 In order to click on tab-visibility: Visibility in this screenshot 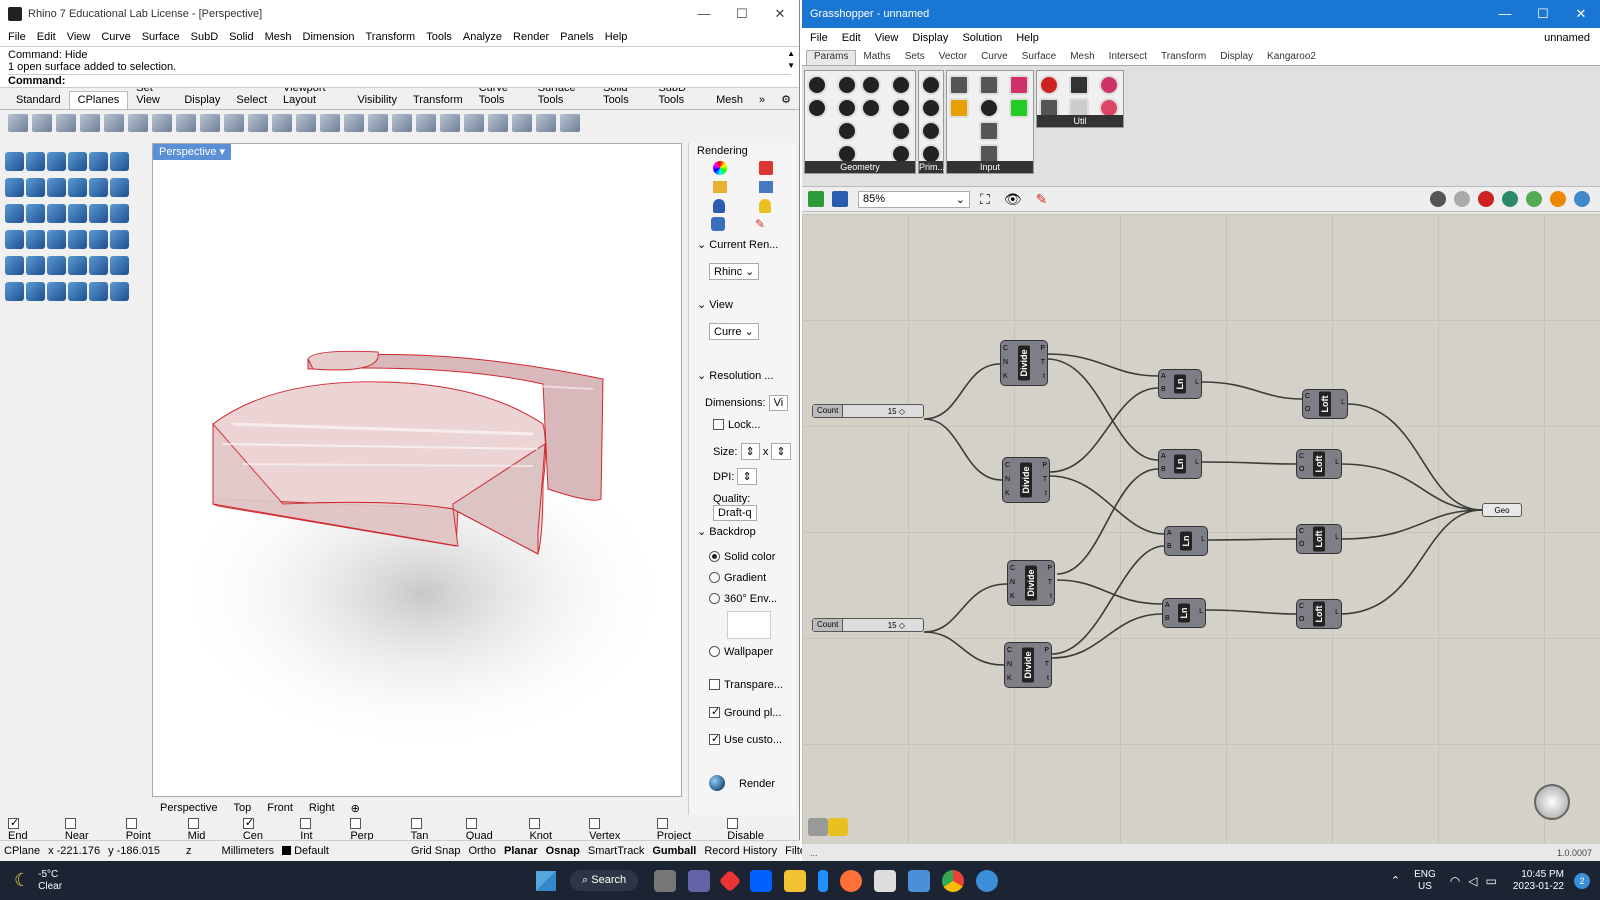, I will do `click(377, 101)`.